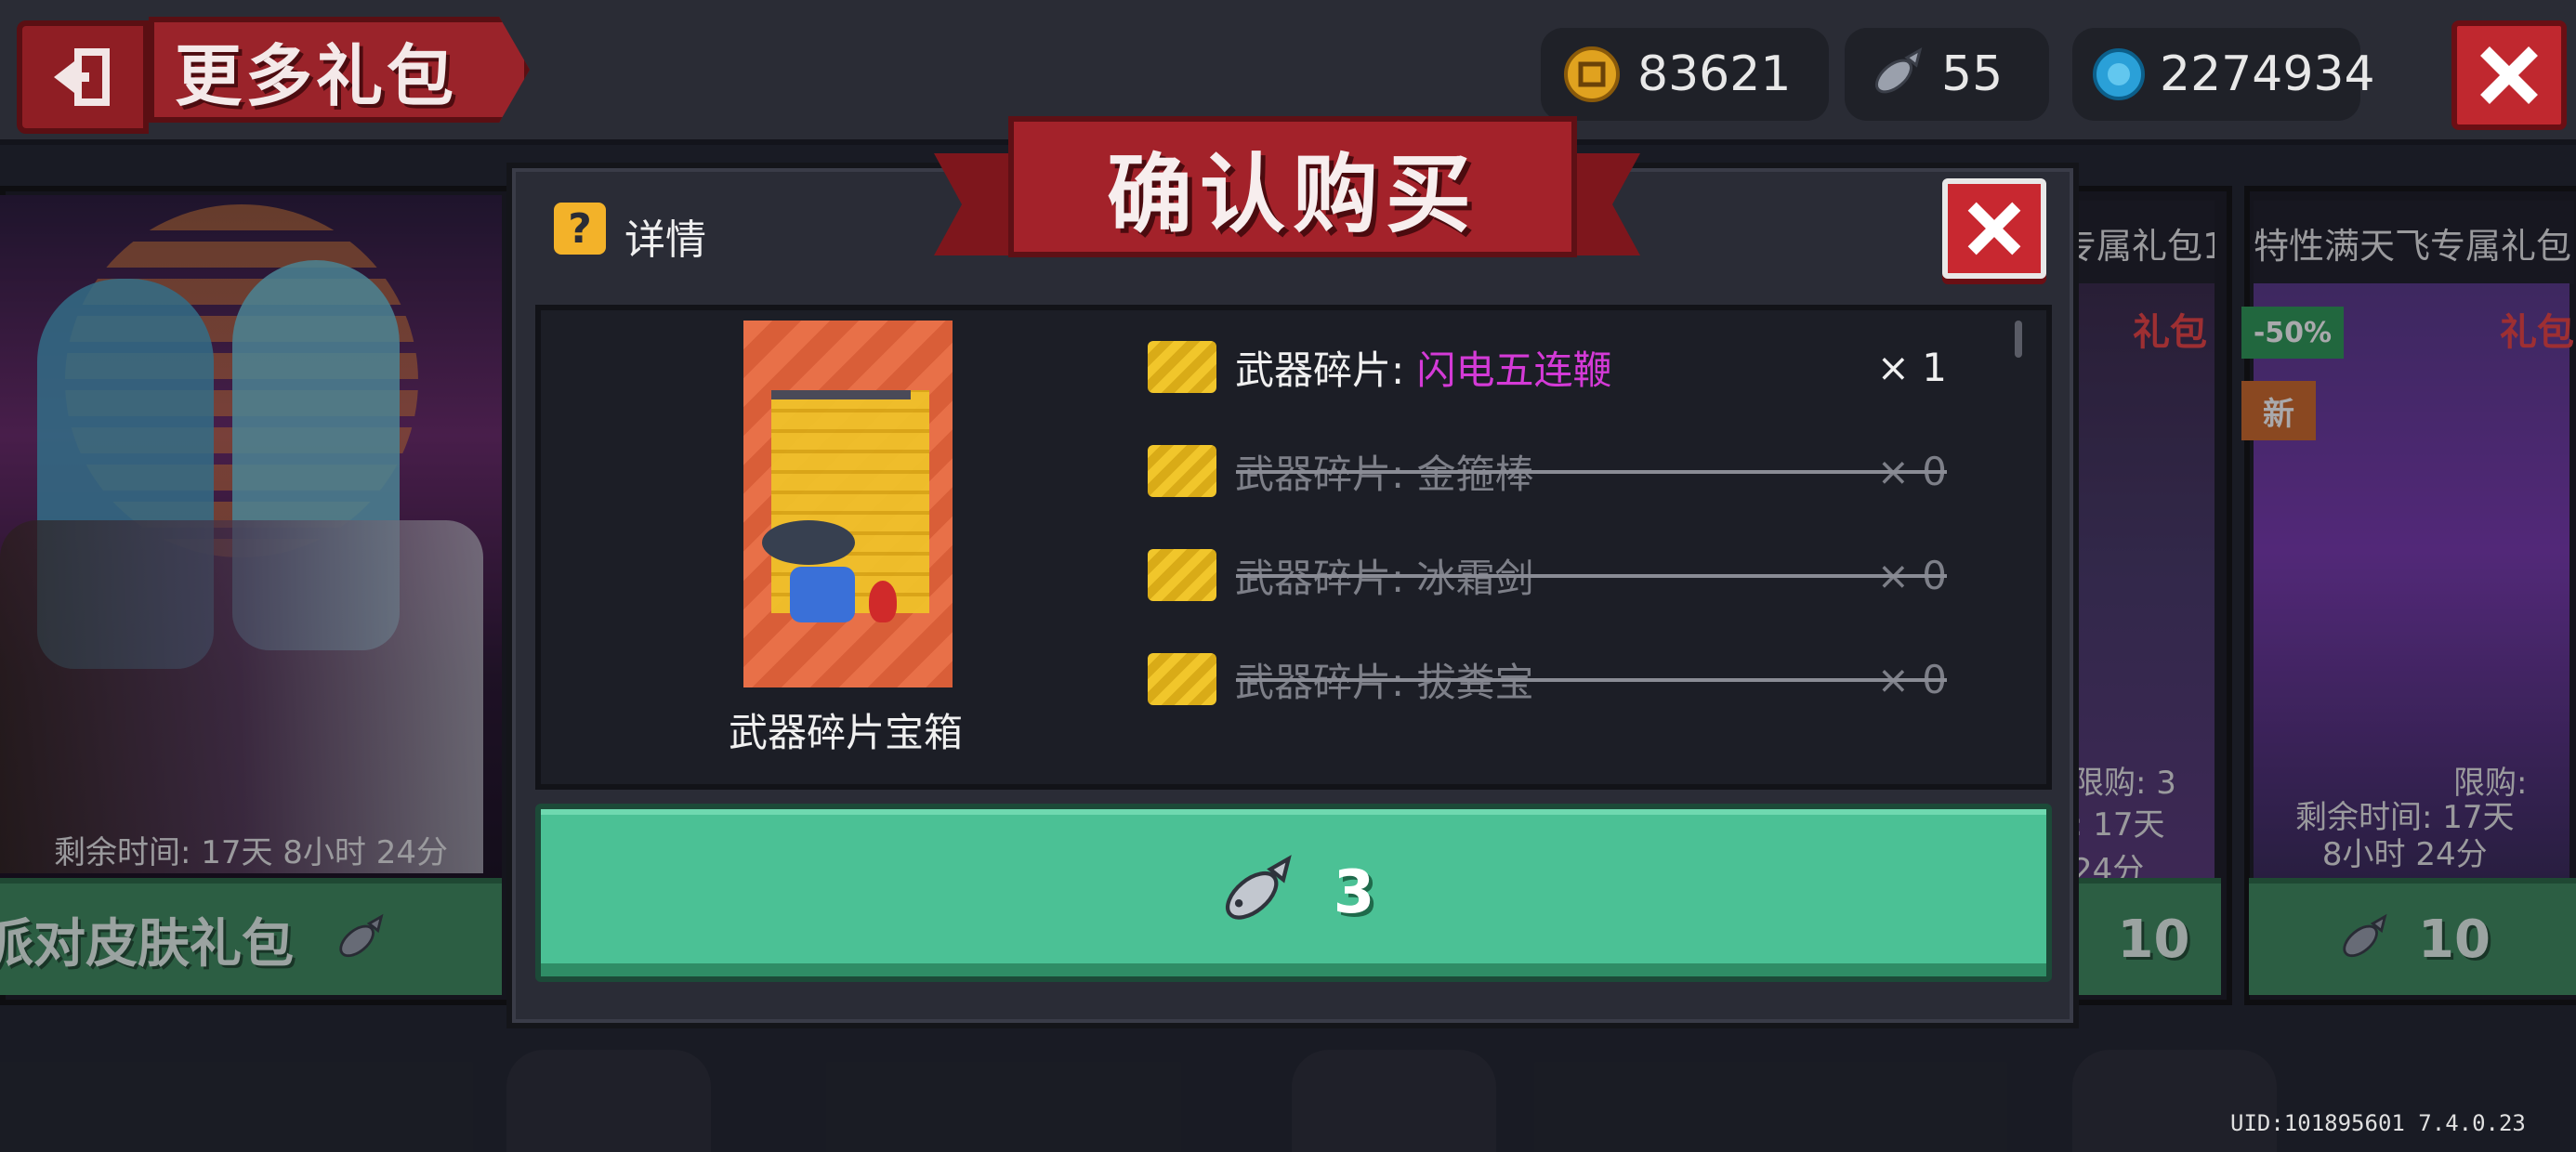 The image size is (2576, 1152). I want to click on back-button, so click(83, 77).